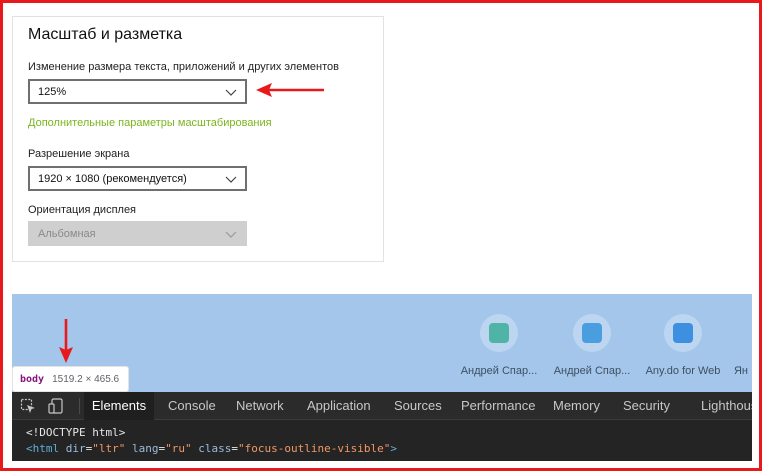 The height and width of the screenshot is (471, 762). I want to click on tab-memory: Memory, so click(576, 406).